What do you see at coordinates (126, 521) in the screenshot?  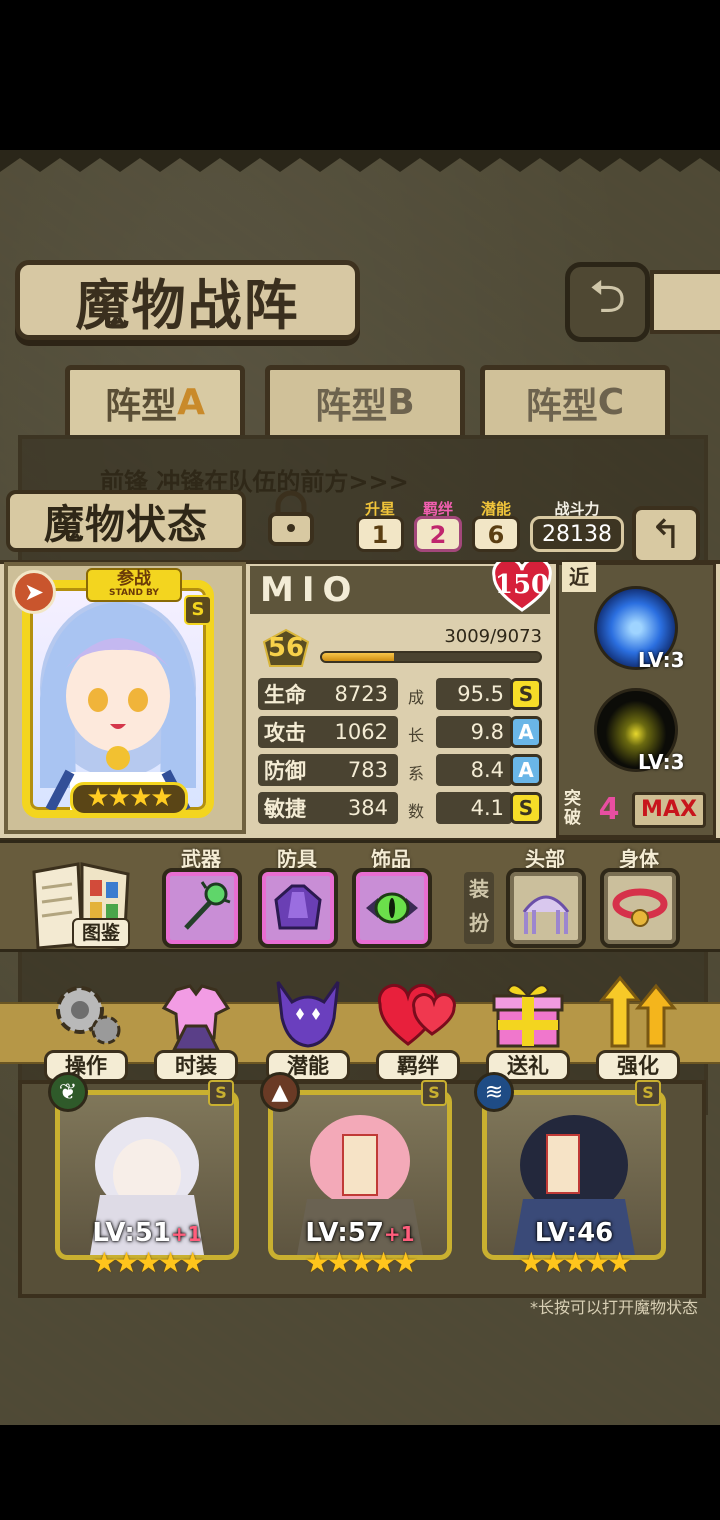 I see `status-title: 魔物状态` at bounding box center [126, 521].